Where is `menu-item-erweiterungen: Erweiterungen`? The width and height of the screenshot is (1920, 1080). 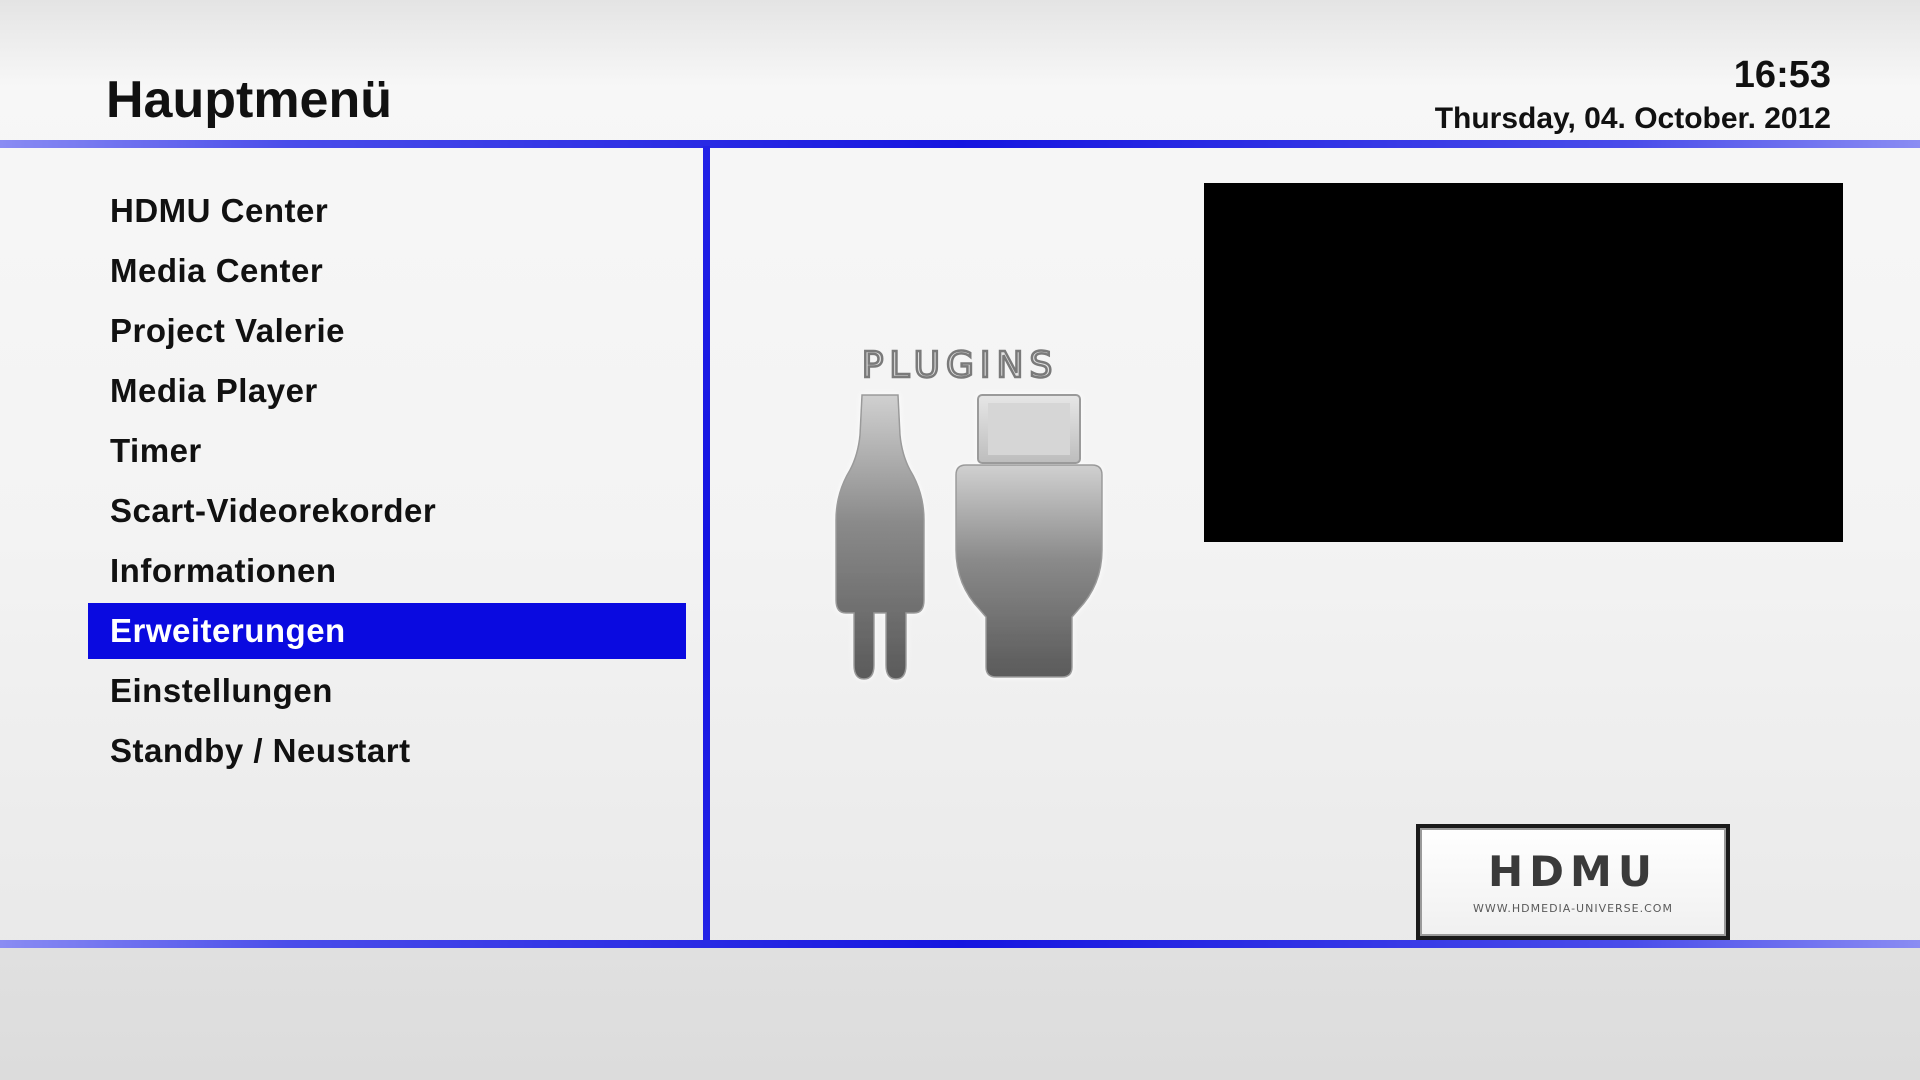 menu-item-erweiterungen: Erweiterungen is located at coordinates (387, 631).